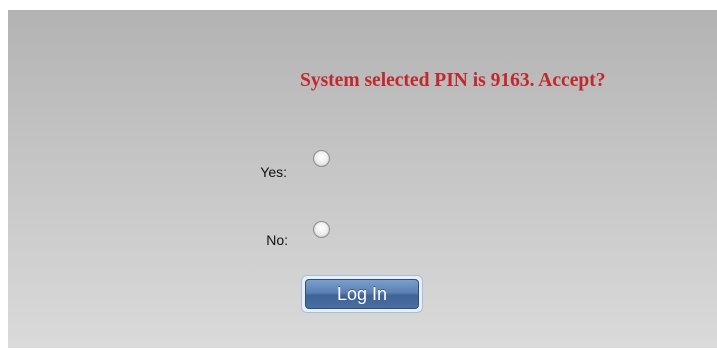  I want to click on yes-radio-button, so click(321, 158).